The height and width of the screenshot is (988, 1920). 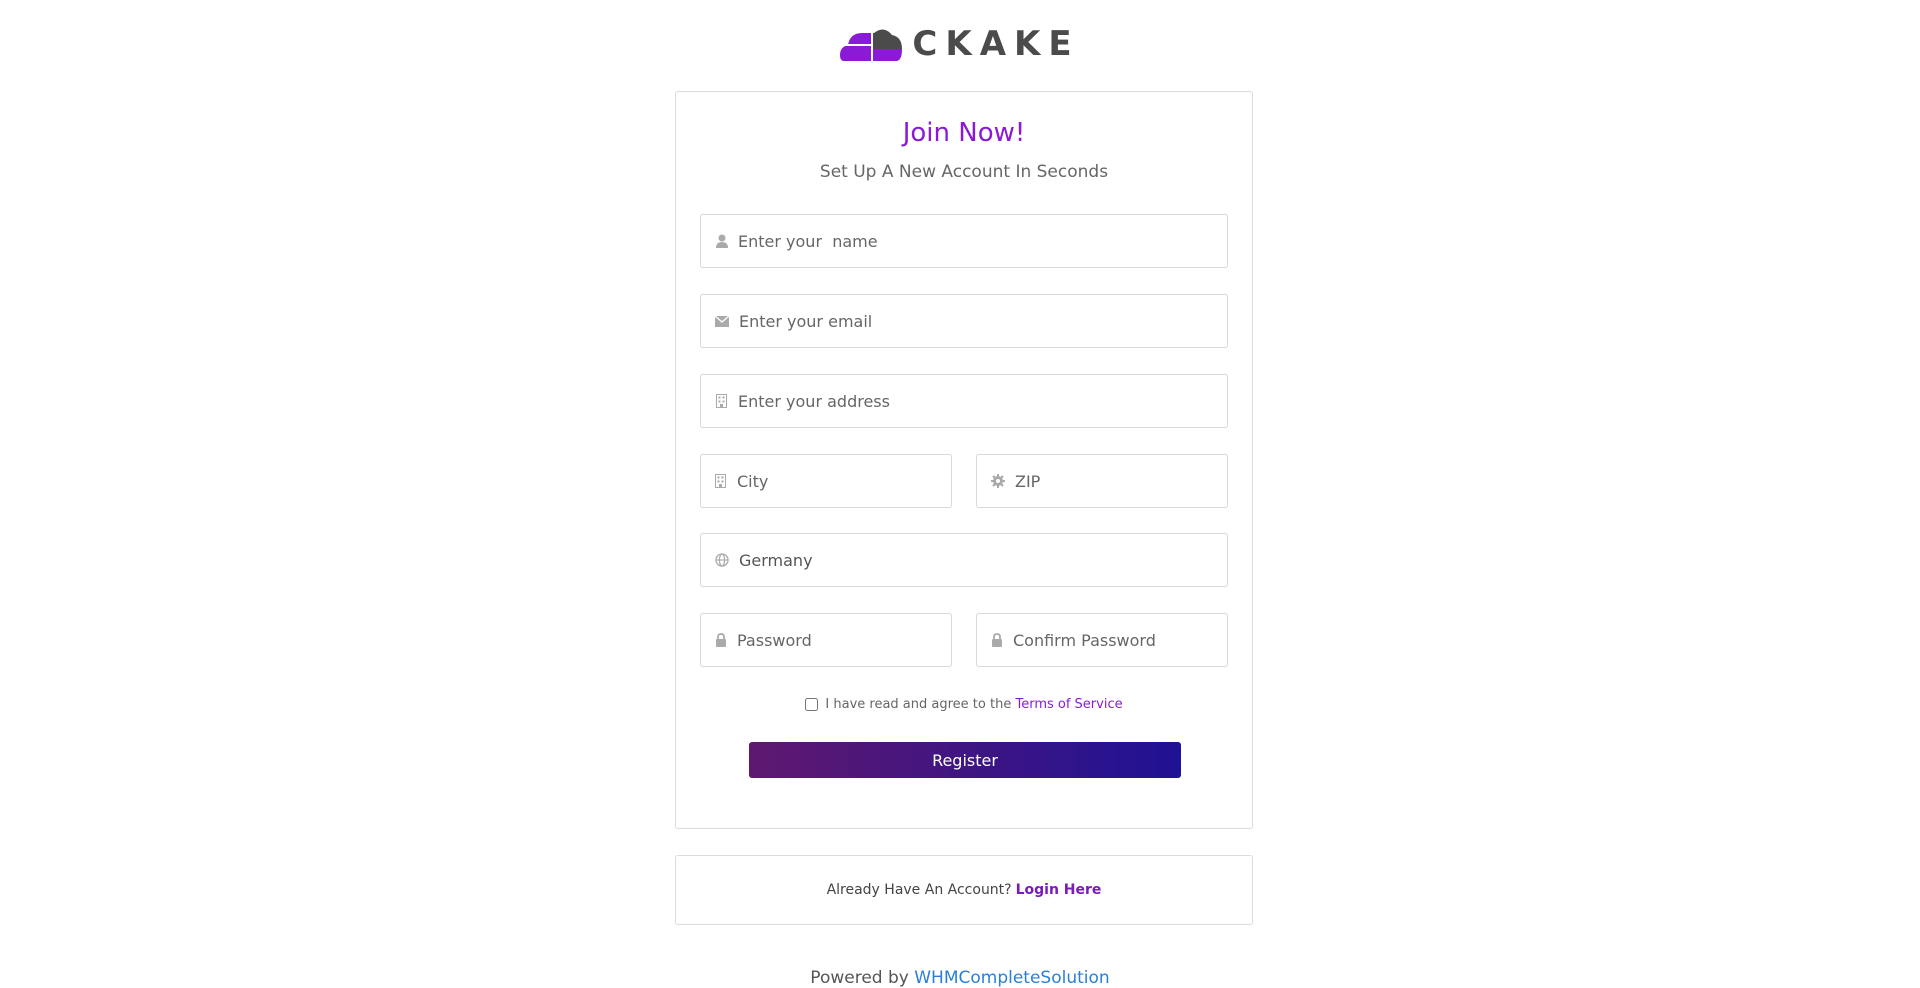 I want to click on powered-link: WHMCompleteSolution, so click(x=1011, y=978).